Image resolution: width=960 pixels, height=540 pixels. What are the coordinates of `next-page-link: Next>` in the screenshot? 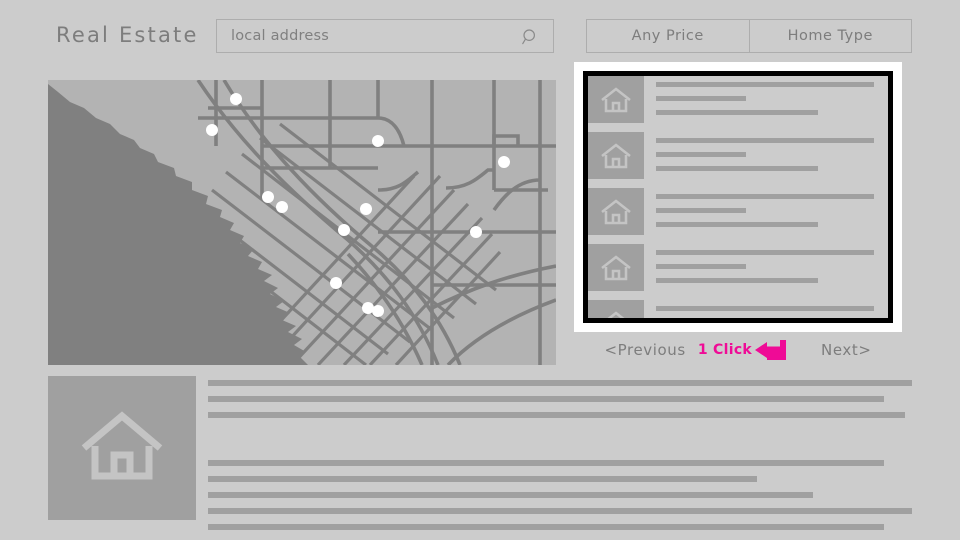 It's located at (846, 350).